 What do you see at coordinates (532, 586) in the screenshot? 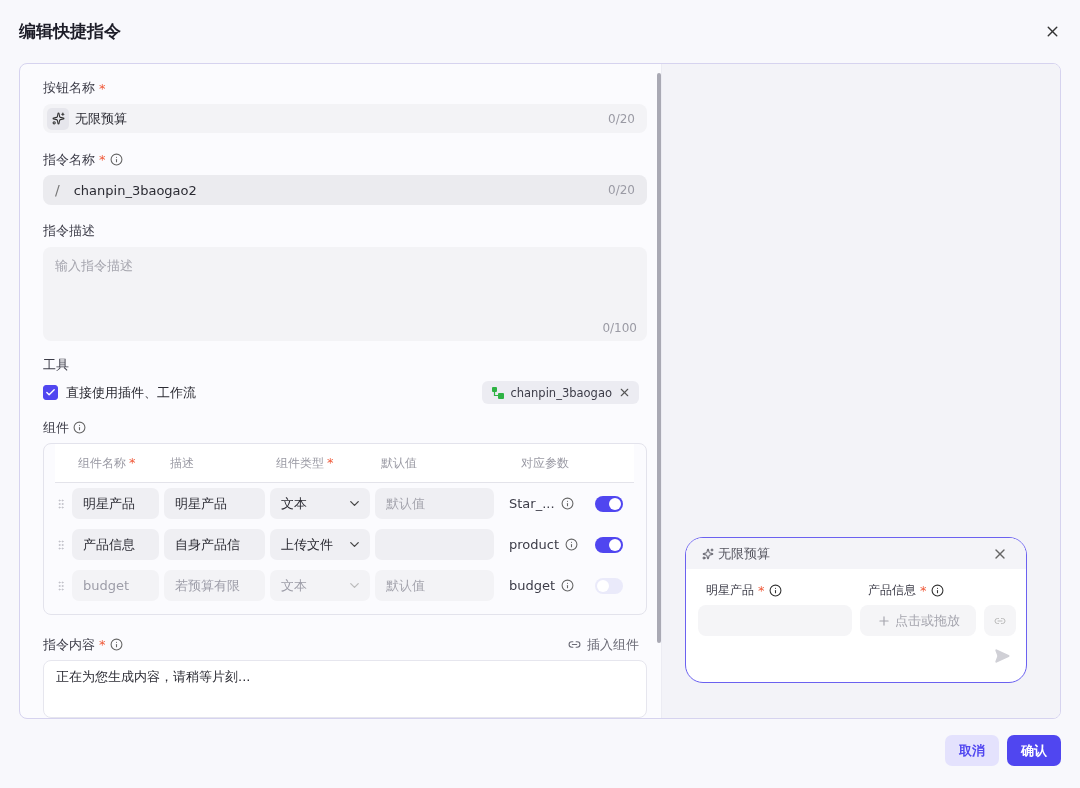
I see `parameter-name: budget` at bounding box center [532, 586].